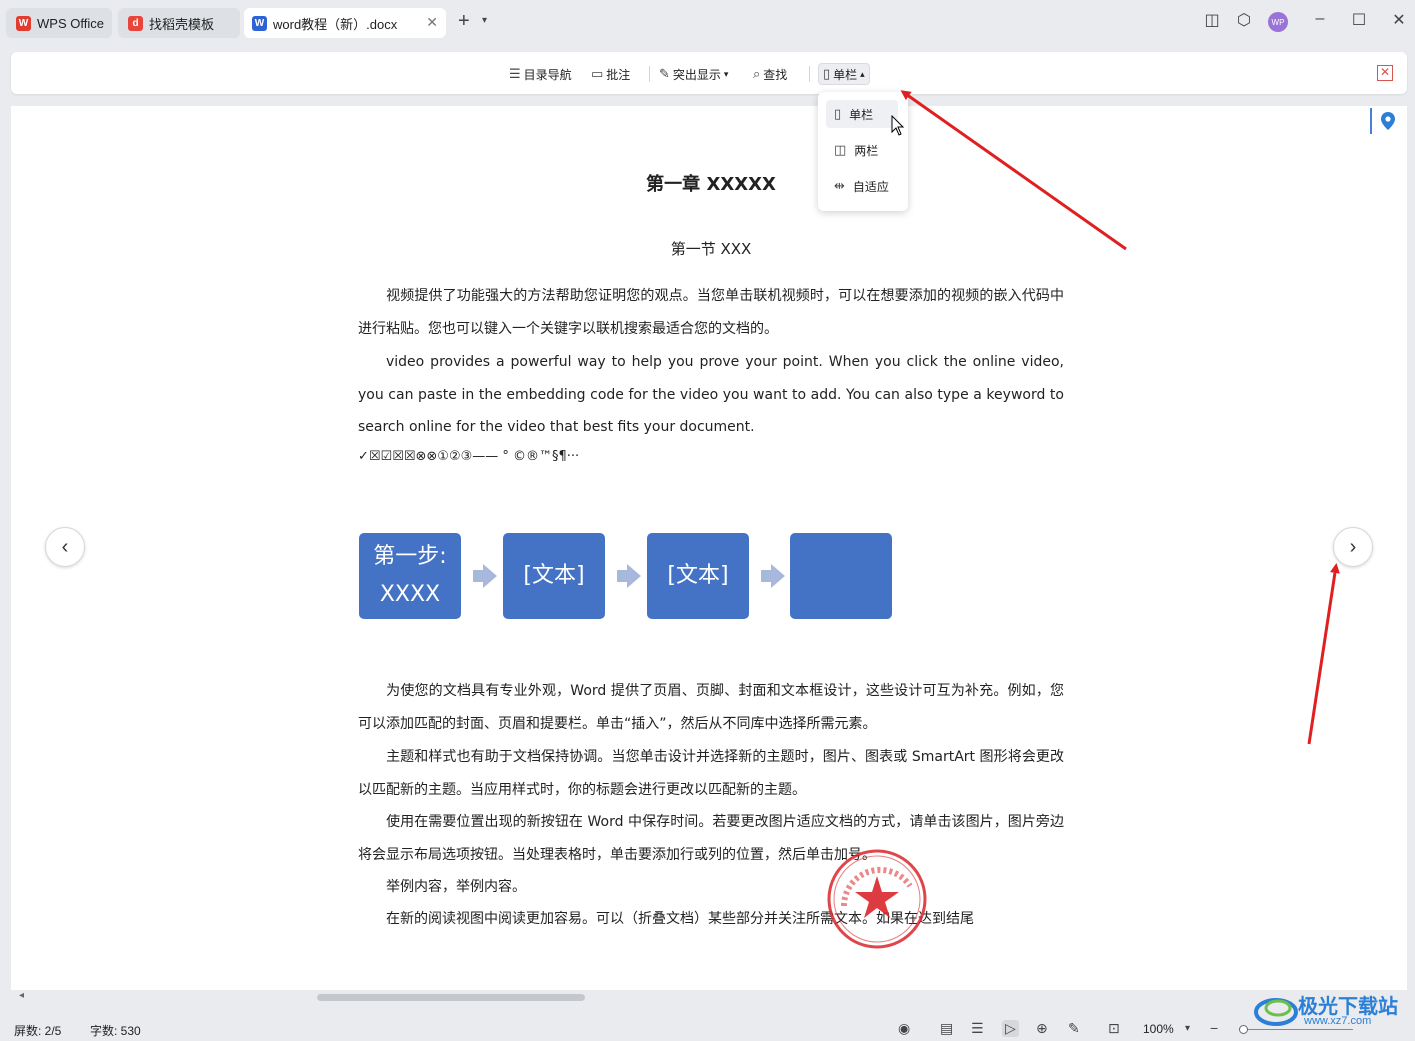 Image resolution: width=1415 pixels, height=1041 pixels. What do you see at coordinates (335, 24) in the screenshot?
I see `tab-label: word教程（新）.docx` at bounding box center [335, 24].